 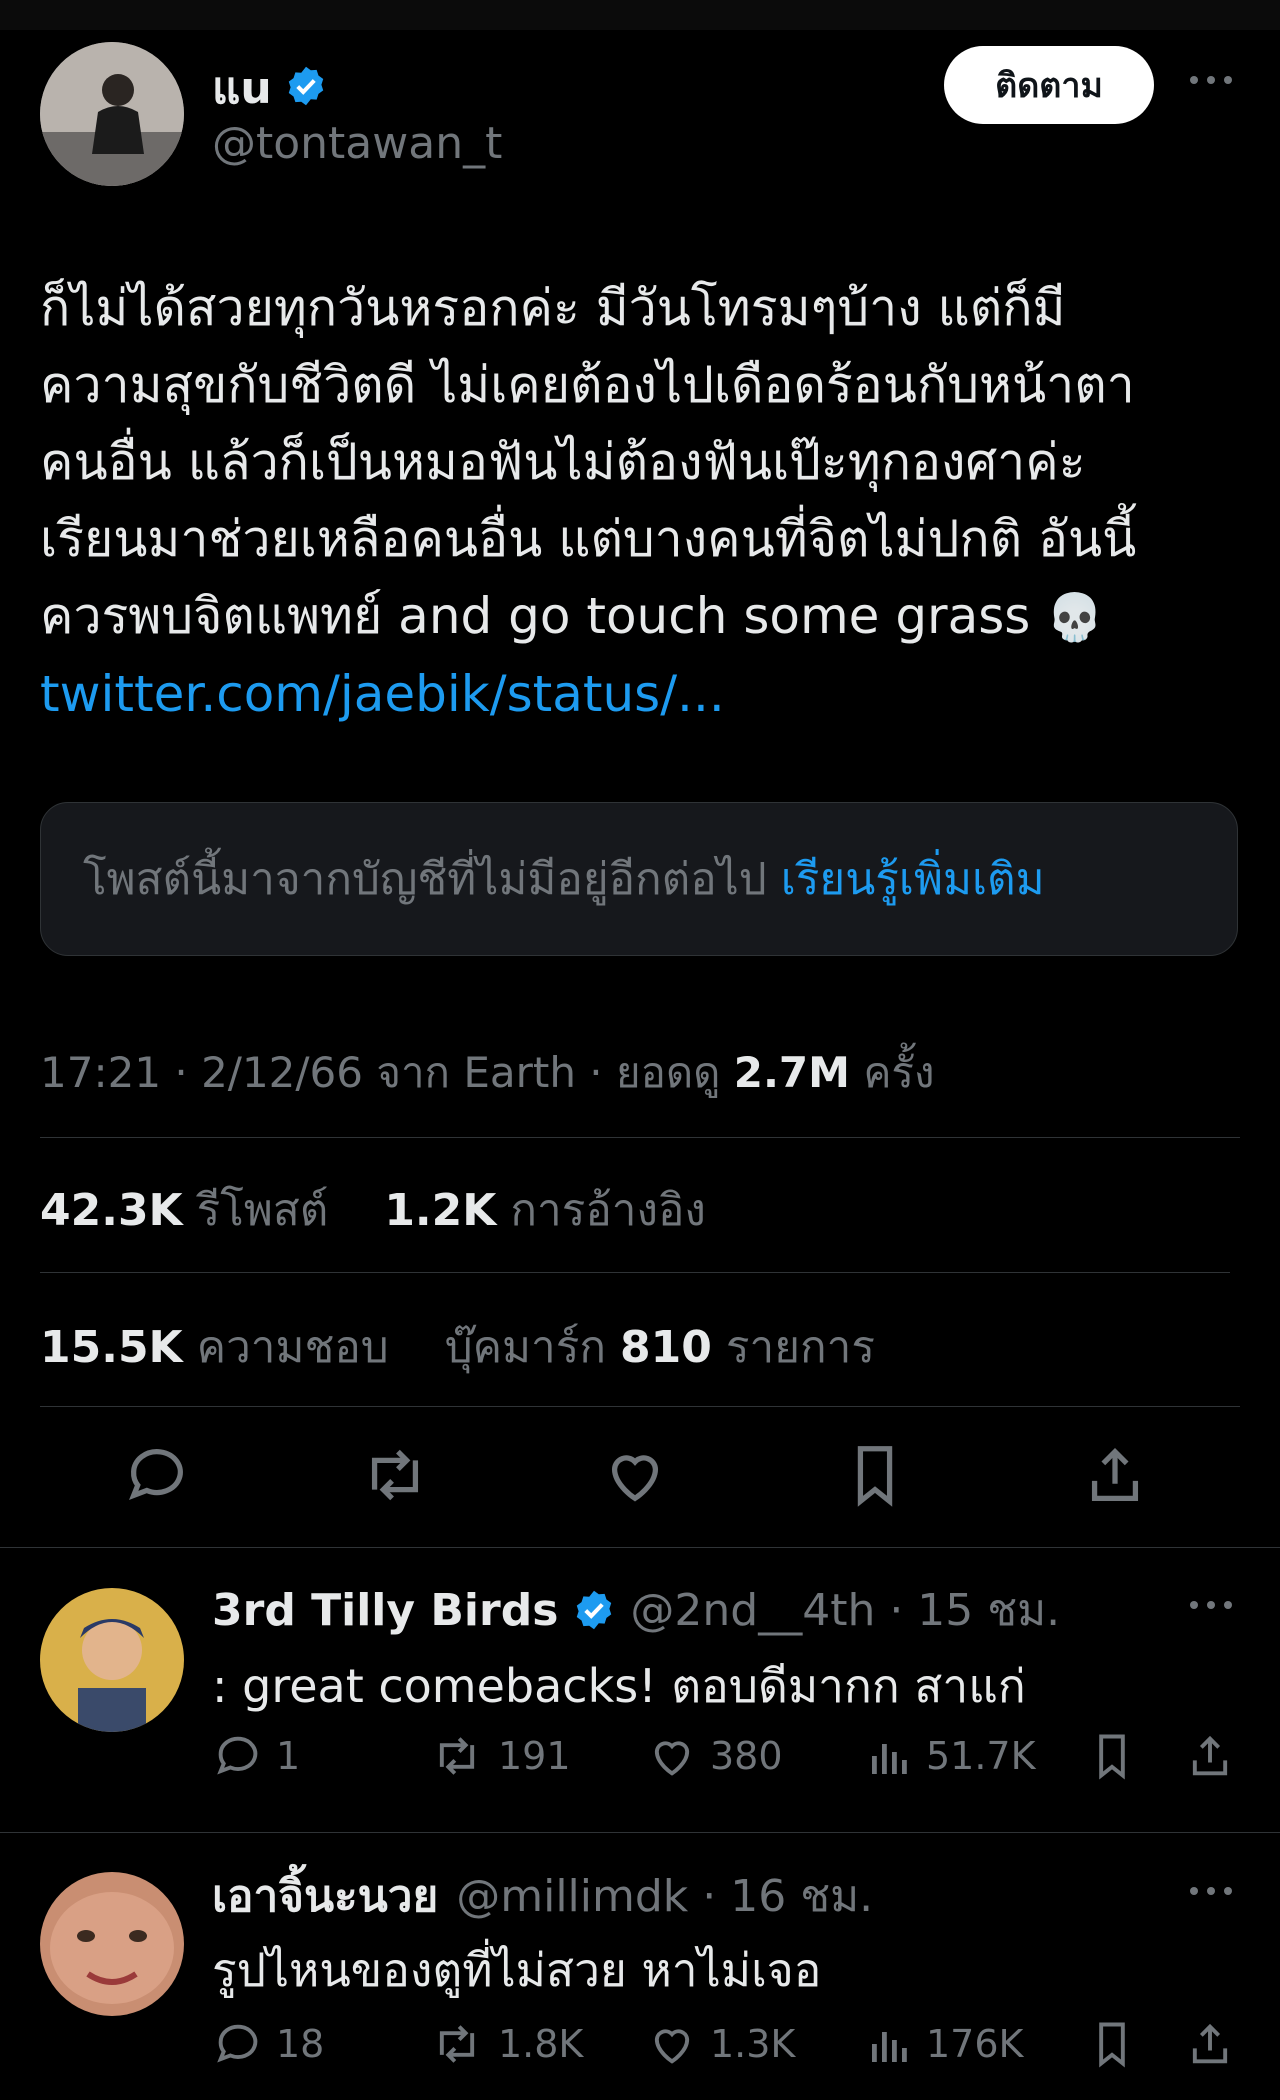 What do you see at coordinates (845, 1610) in the screenshot?
I see `reply-handle-time: @2nd__4th · 15 ชม.` at bounding box center [845, 1610].